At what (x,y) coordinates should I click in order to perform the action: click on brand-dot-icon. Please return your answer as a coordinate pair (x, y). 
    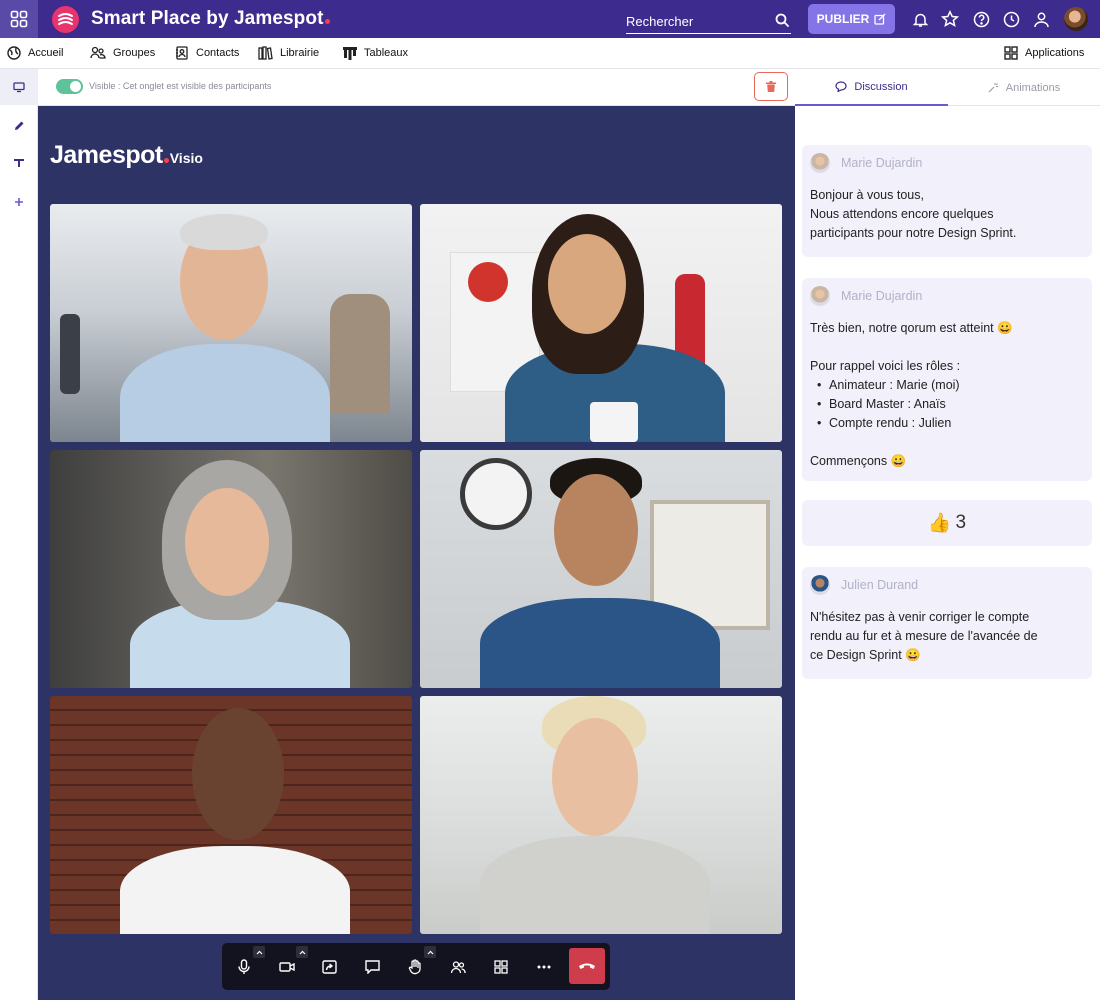
    Looking at the image, I should click on (327, 21).